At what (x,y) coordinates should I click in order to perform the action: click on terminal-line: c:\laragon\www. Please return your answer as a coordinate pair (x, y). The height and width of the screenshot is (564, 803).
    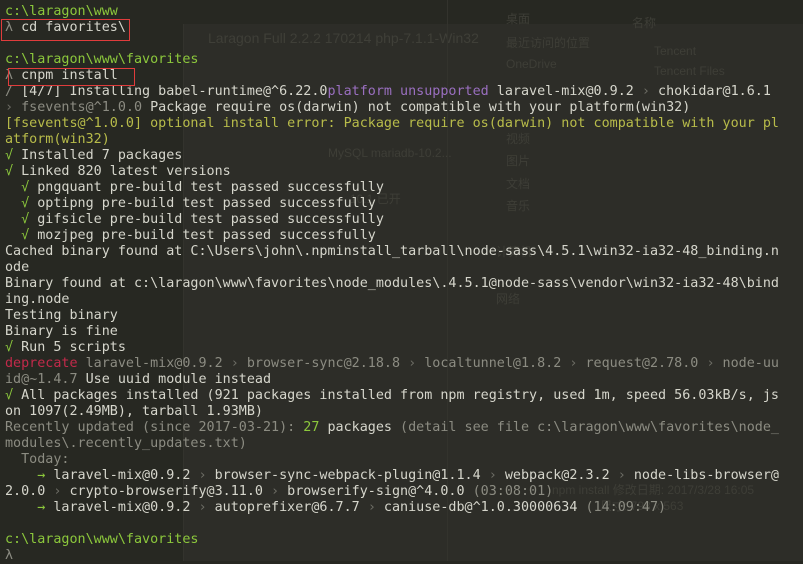
    Looking at the image, I should click on (404, 12).